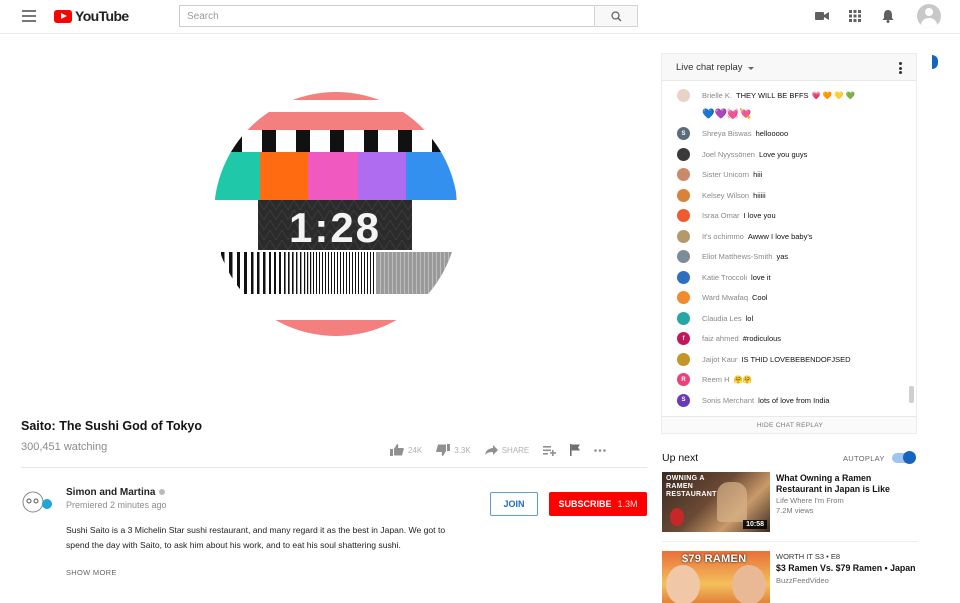 Image resolution: width=960 pixels, height=603 pixels. What do you see at coordinates (683, 584) in the screenshot?
I see `thumbnail-face-left` at bounding box center [683, 584].